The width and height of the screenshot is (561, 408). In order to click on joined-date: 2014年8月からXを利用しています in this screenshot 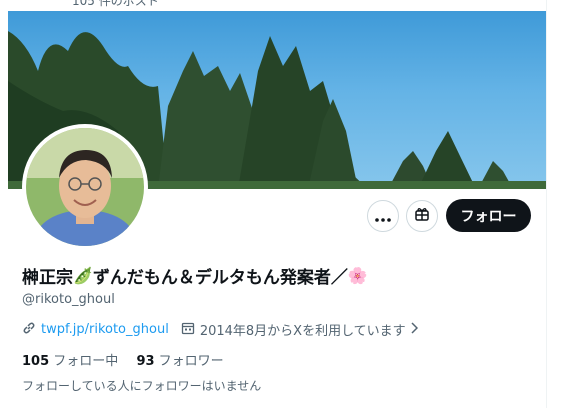, I will do `click(299, 329)`.